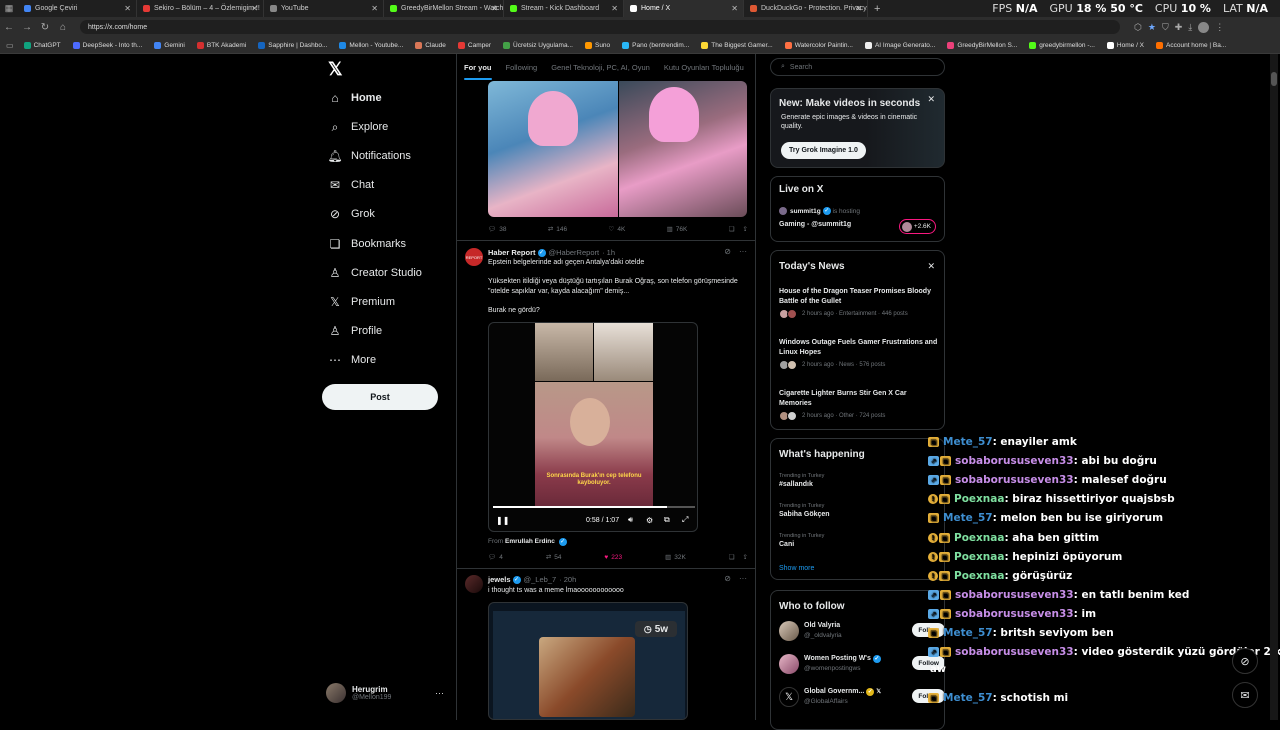 The image size is (1280, 730). Describe the element at coordinates (444, 8) in the screenshot. I see `browser-tab: GreedyBirMellon Stream - Watch L... ✕` at that location.